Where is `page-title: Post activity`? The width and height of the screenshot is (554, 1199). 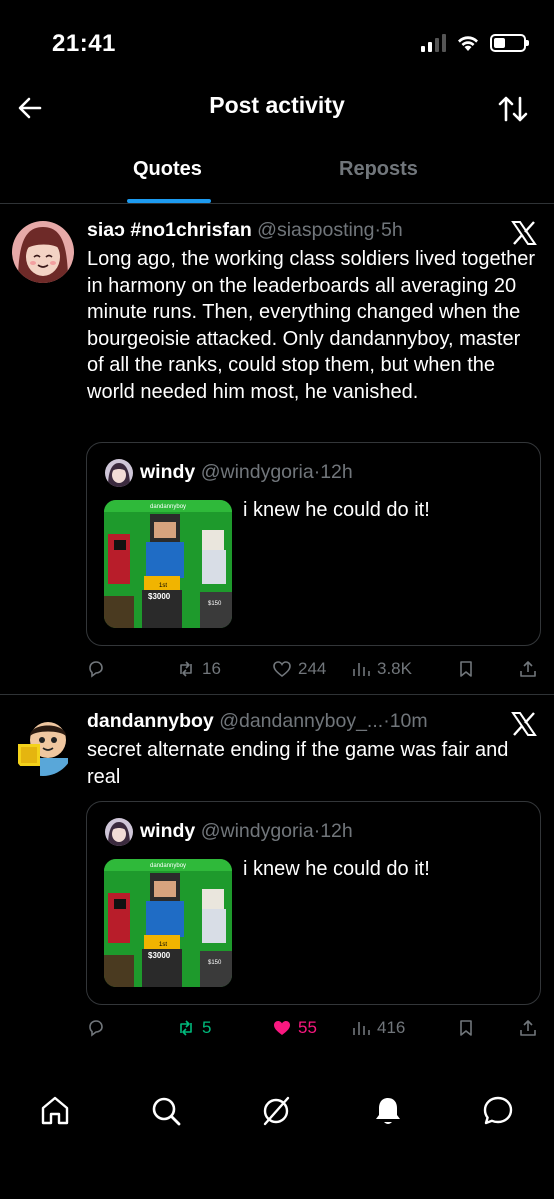 page-title: Post activity is located at coordinates (277, 105).